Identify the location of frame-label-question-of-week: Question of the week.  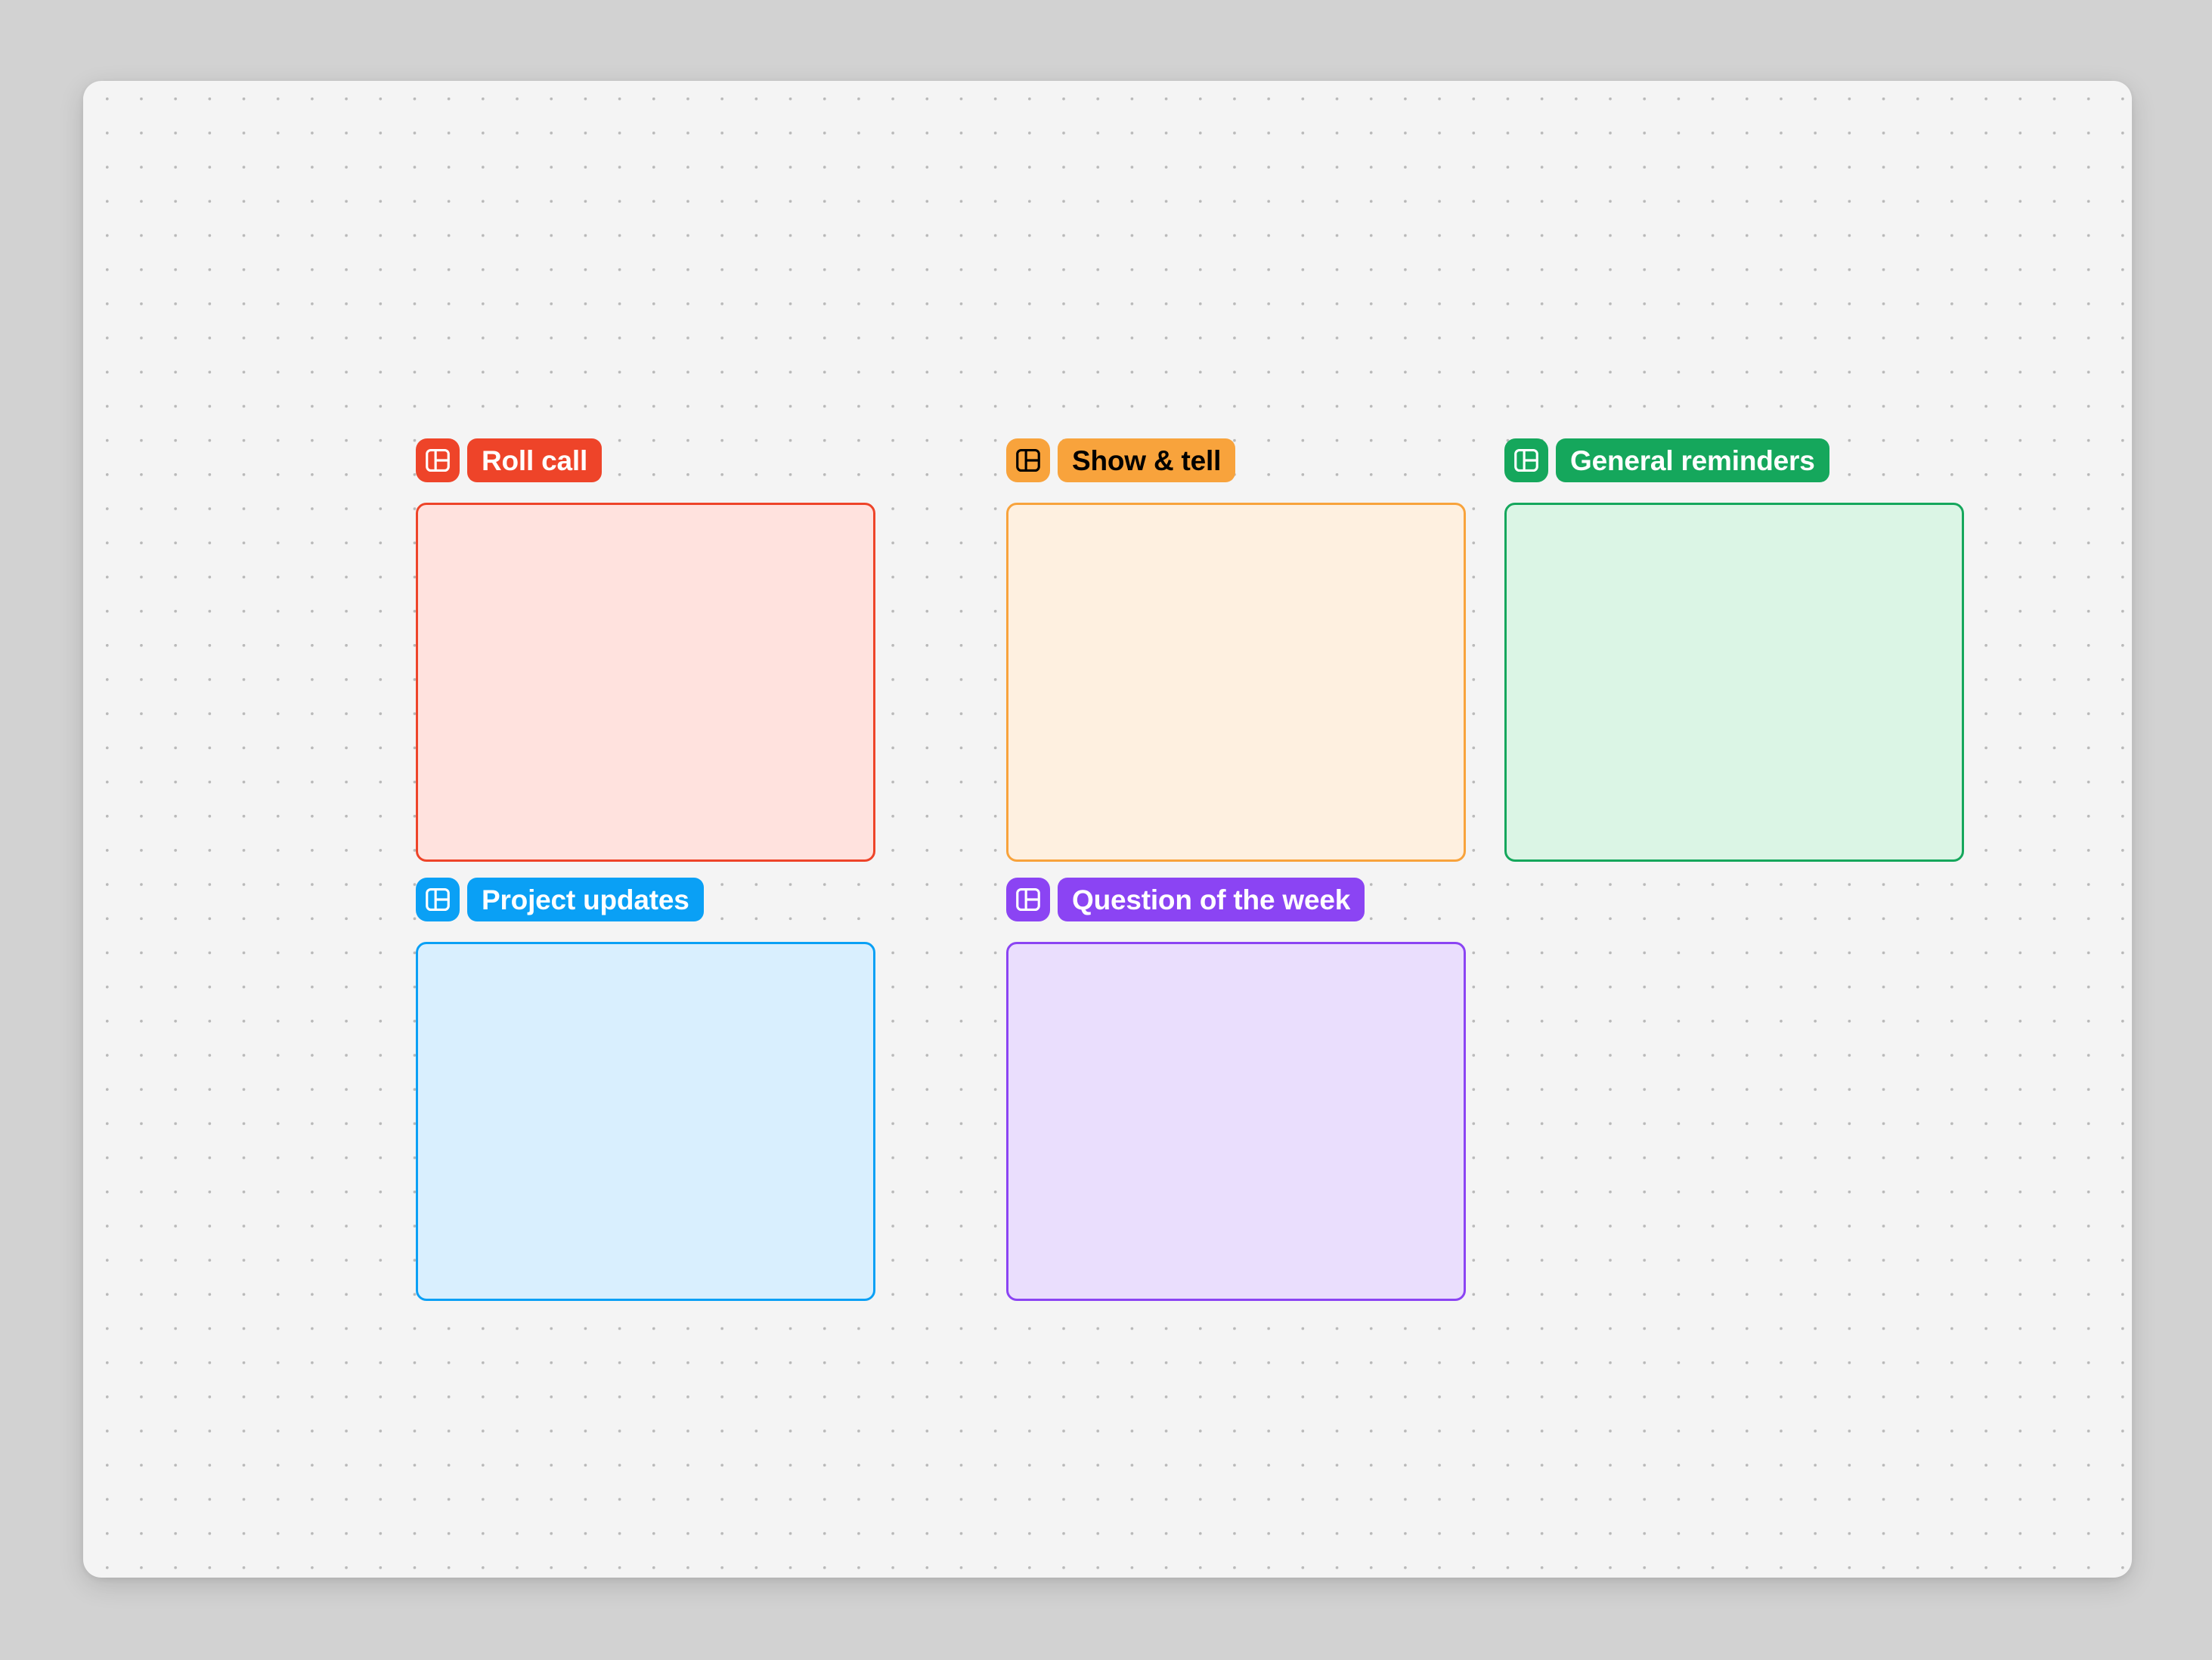
(1185, 899).